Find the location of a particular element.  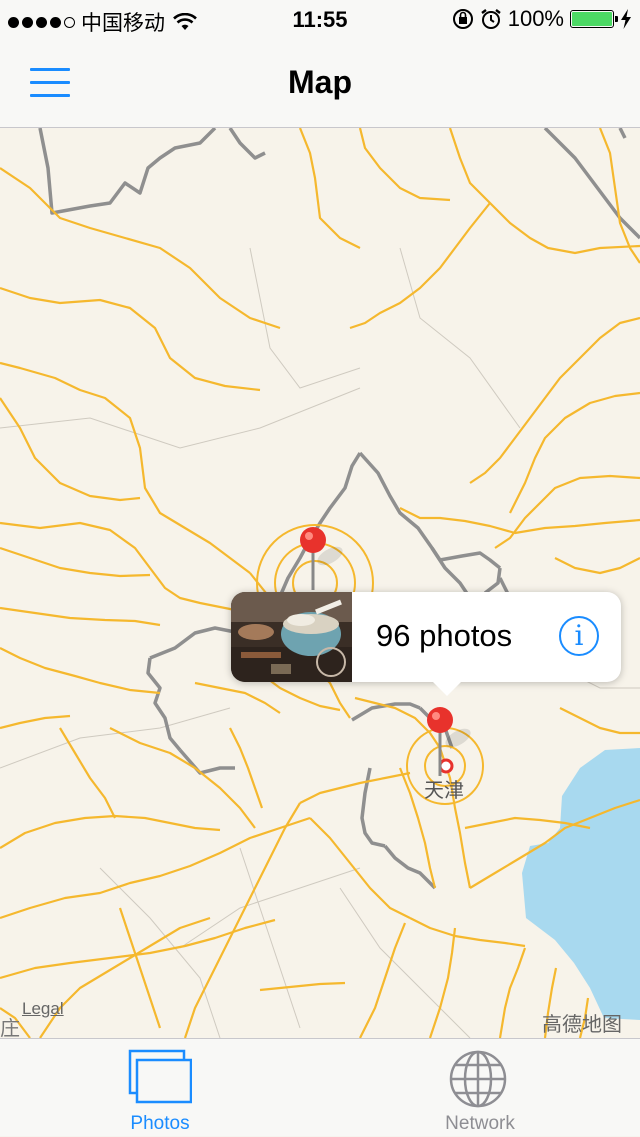

tab-network: Network is located at coordinates (480, 1088).